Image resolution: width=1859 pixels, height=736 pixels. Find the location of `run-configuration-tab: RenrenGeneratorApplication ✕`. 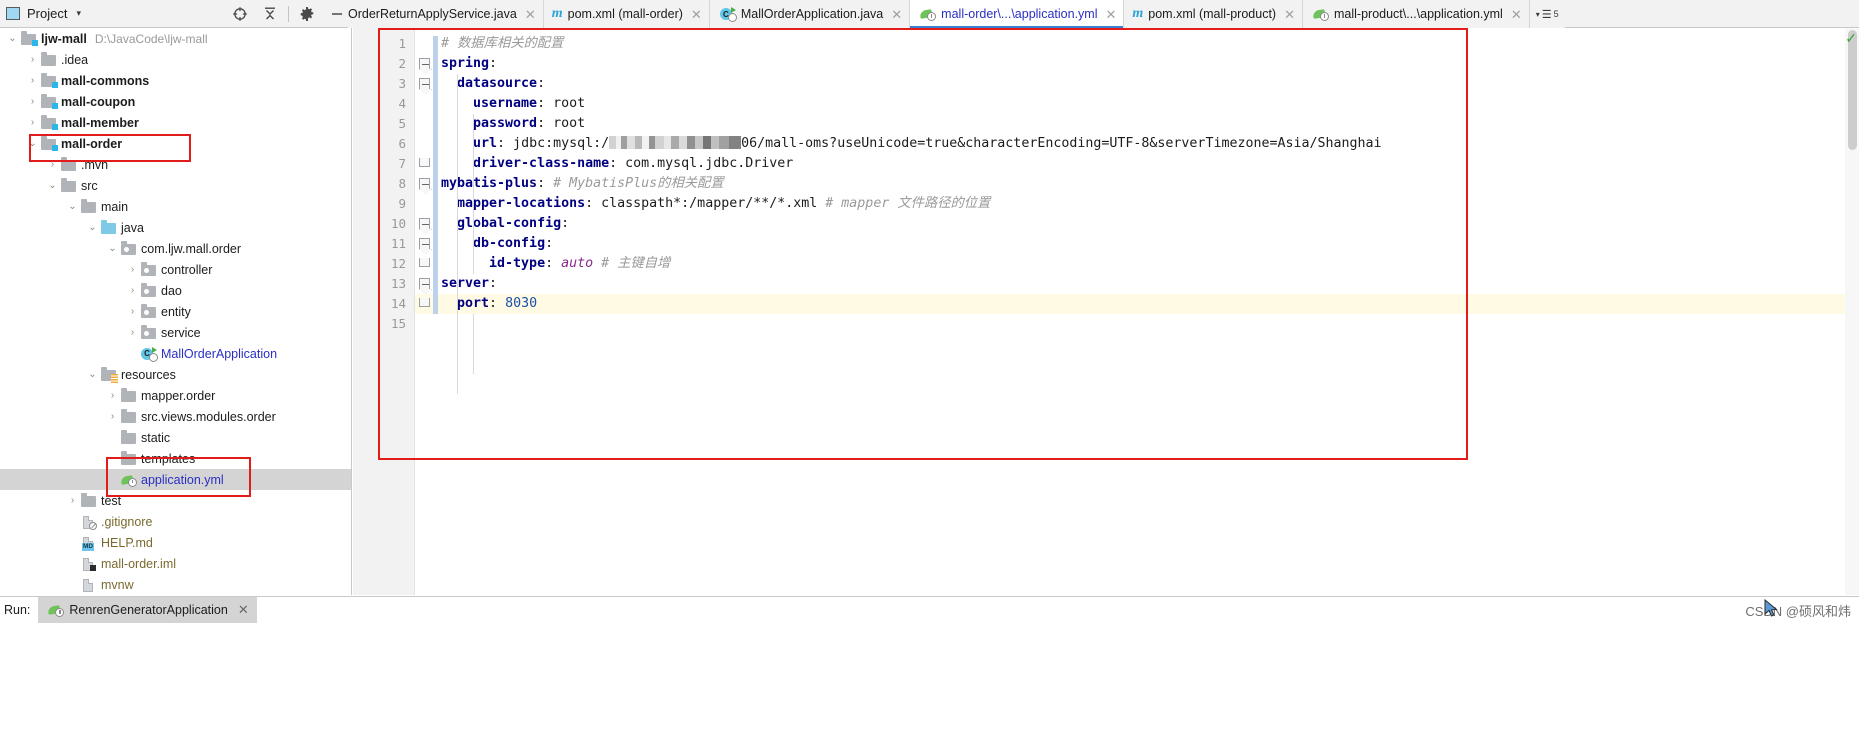

run-configuration-tab: RenrenGeneratorApplication ✕ is located at coordinates (147, 610).